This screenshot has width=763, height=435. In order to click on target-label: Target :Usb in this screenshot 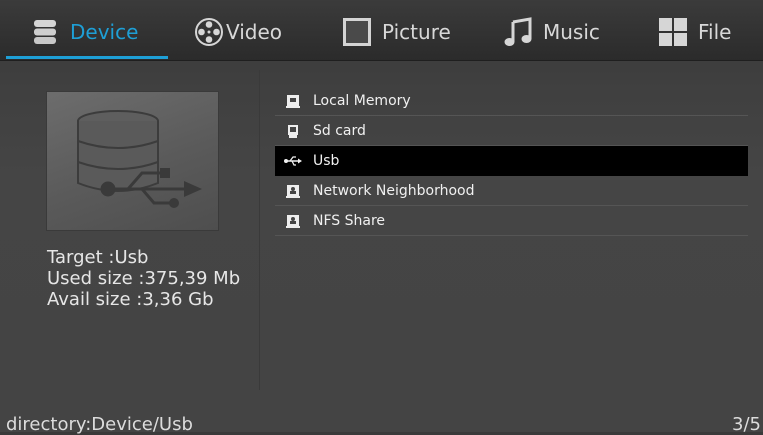, I will do `click(98, 257)`.